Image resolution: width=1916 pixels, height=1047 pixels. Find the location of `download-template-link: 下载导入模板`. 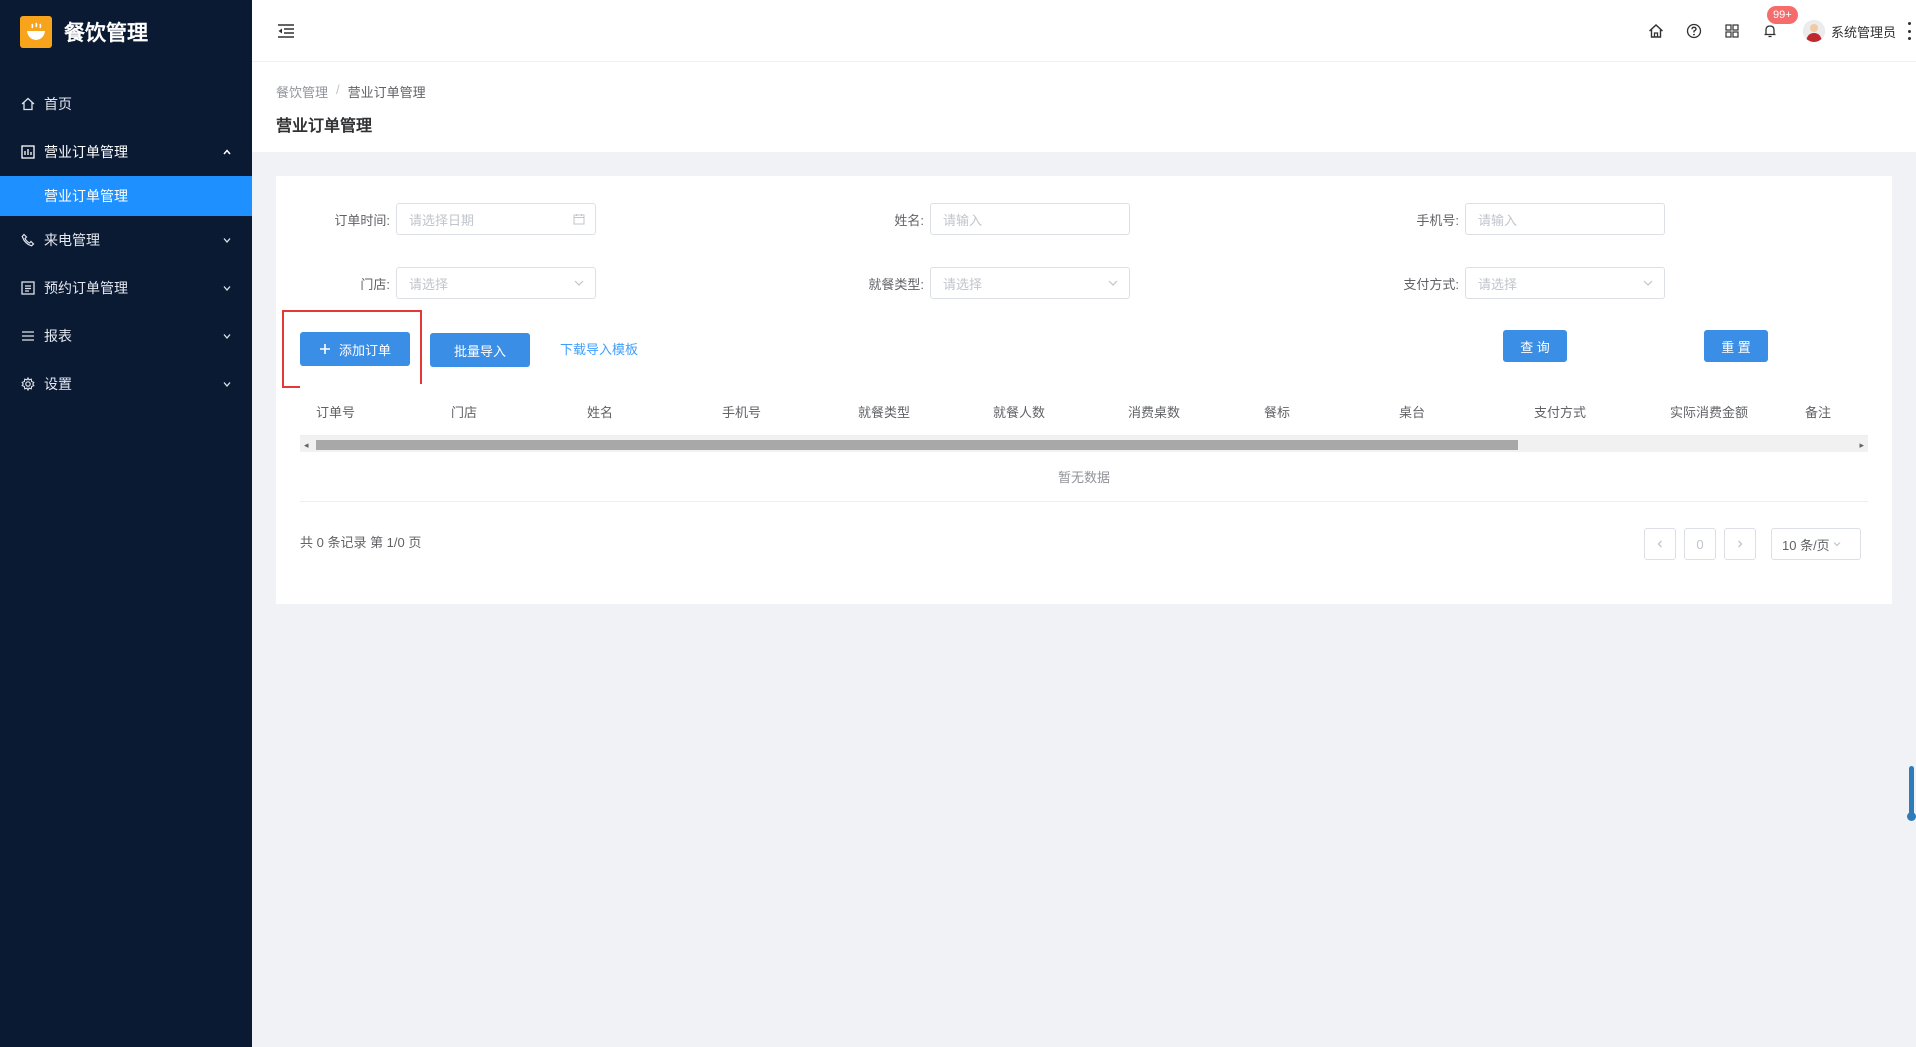

download-template-link: 下载导入模板 is located at coordinates (599, 348).